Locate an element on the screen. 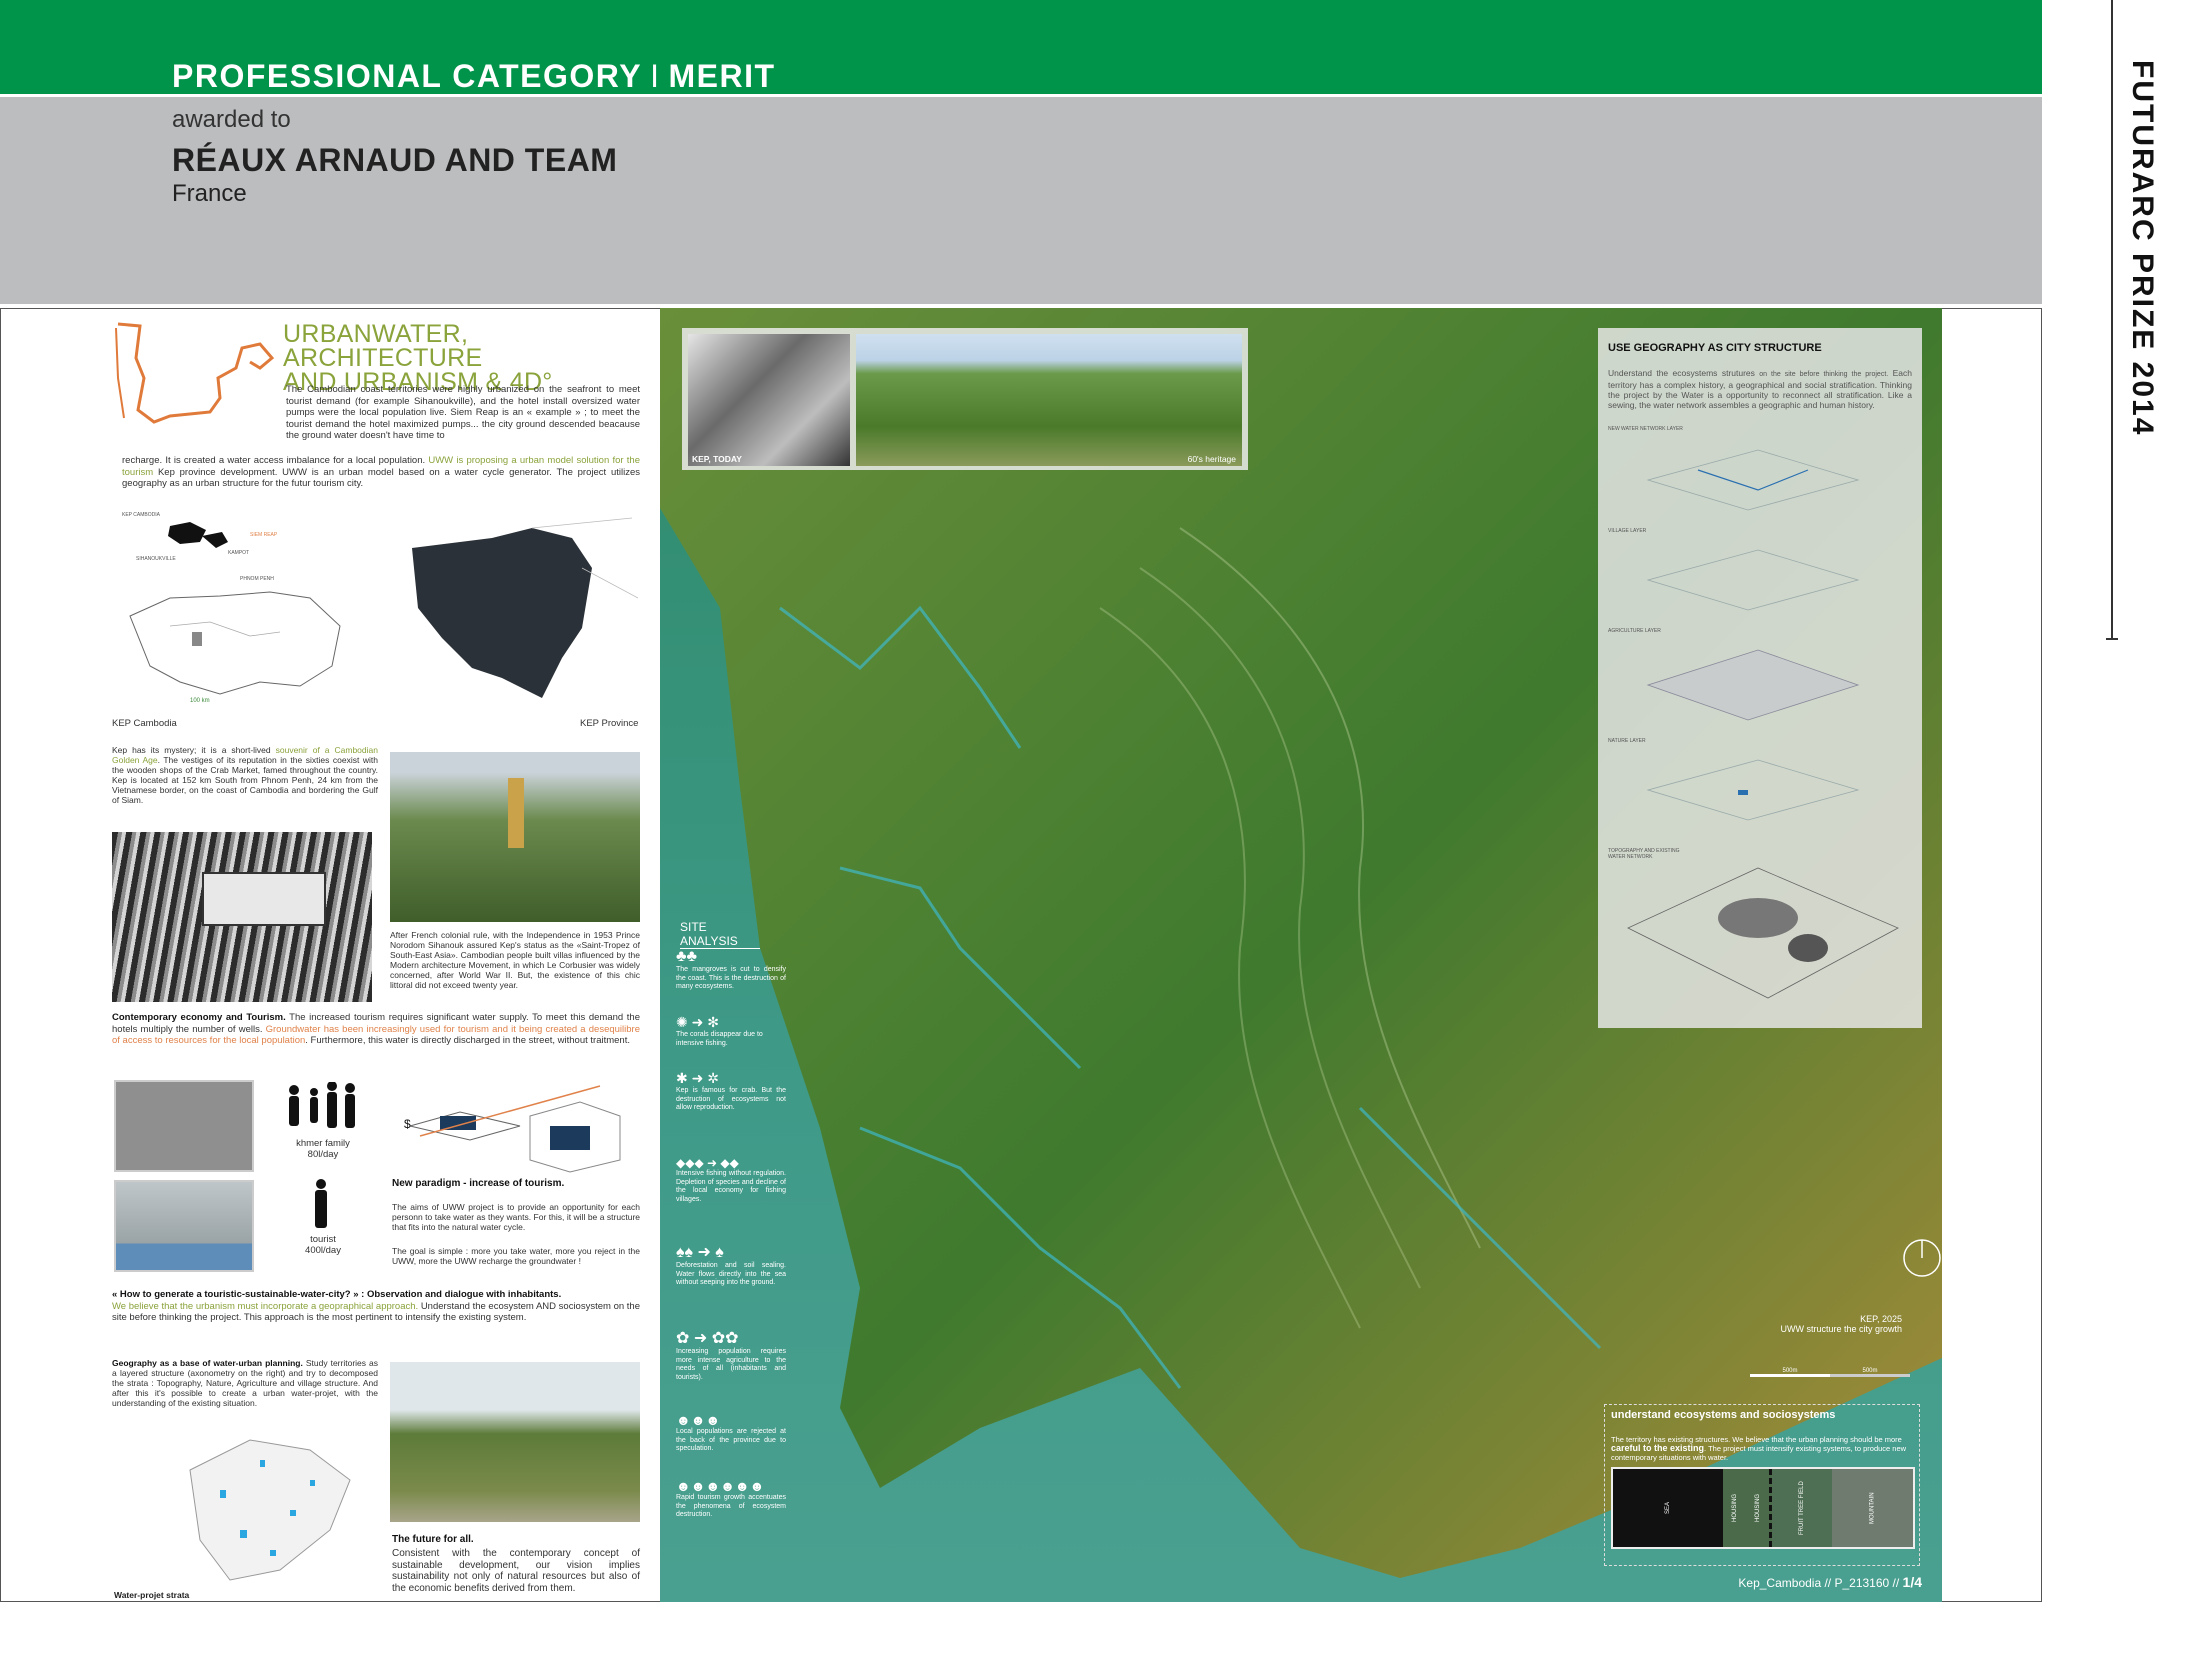 Image resolution: width=2200 pixels, height=1667 pixels. geography-box-text-a: Understand the ecosystems strutures is located at coordinates (1684, 373).